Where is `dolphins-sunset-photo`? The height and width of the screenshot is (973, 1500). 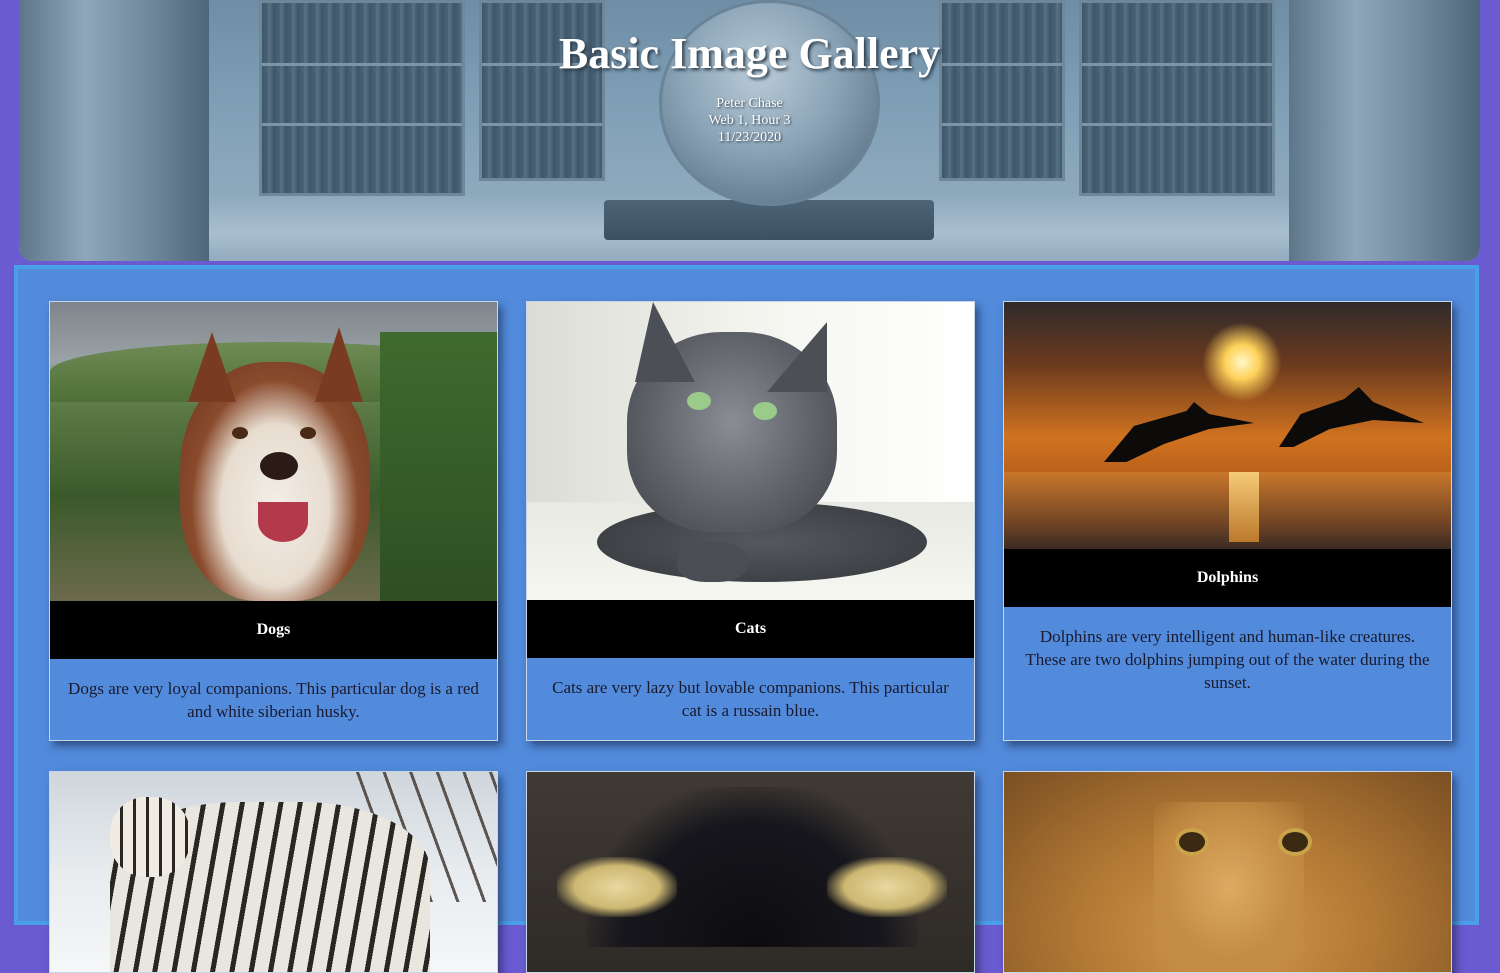 dolphins-sunset-photo is located at coordinates (1227, 425).